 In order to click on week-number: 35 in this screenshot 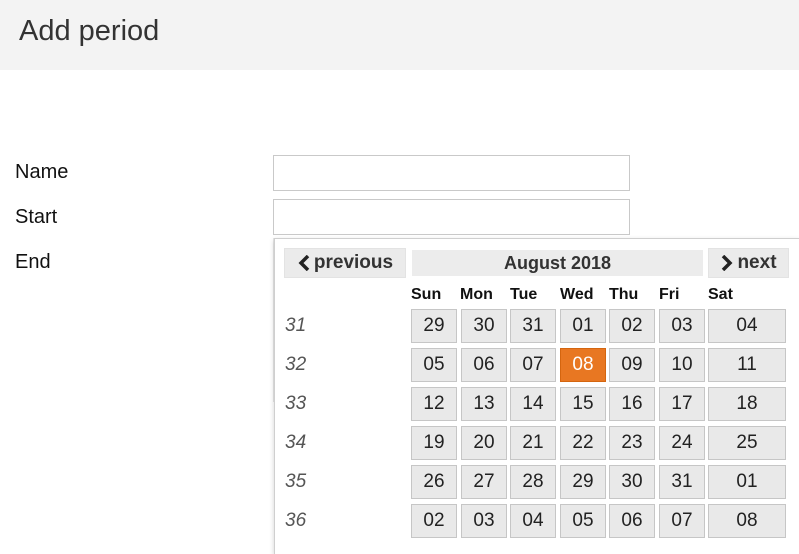, I will do `click(296, 481)`.